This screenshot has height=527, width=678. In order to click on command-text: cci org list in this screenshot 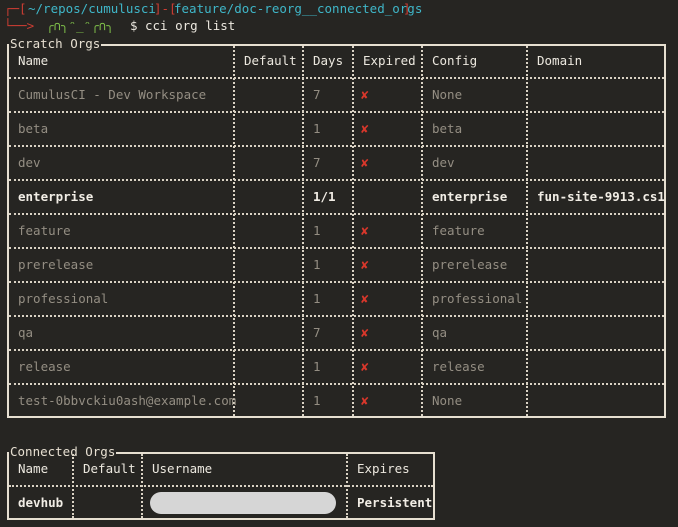, I will do `click(190, 25)`.